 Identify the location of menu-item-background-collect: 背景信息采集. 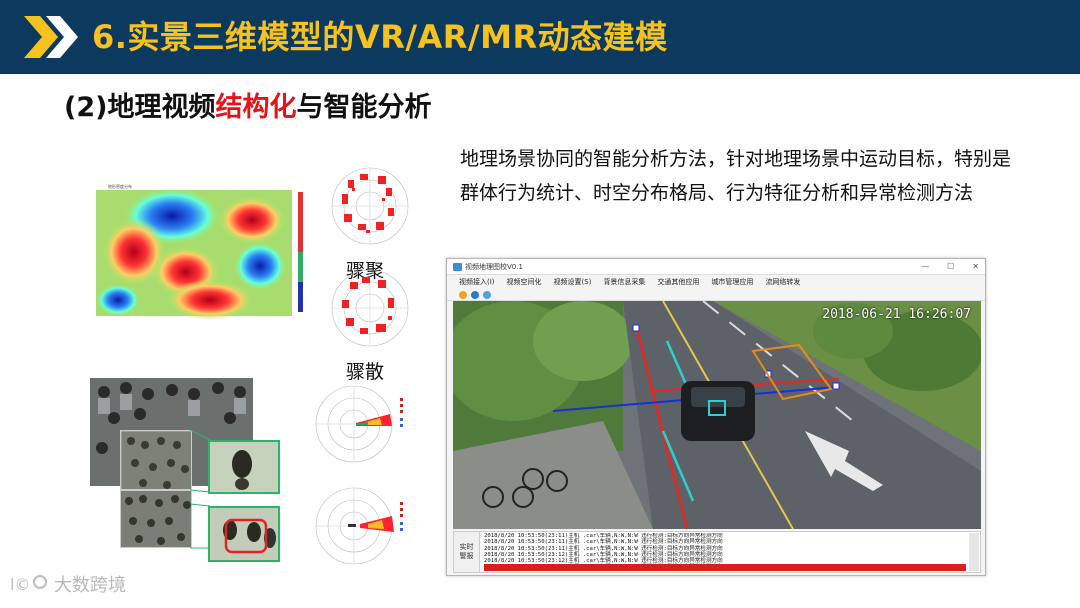
(624, 282).